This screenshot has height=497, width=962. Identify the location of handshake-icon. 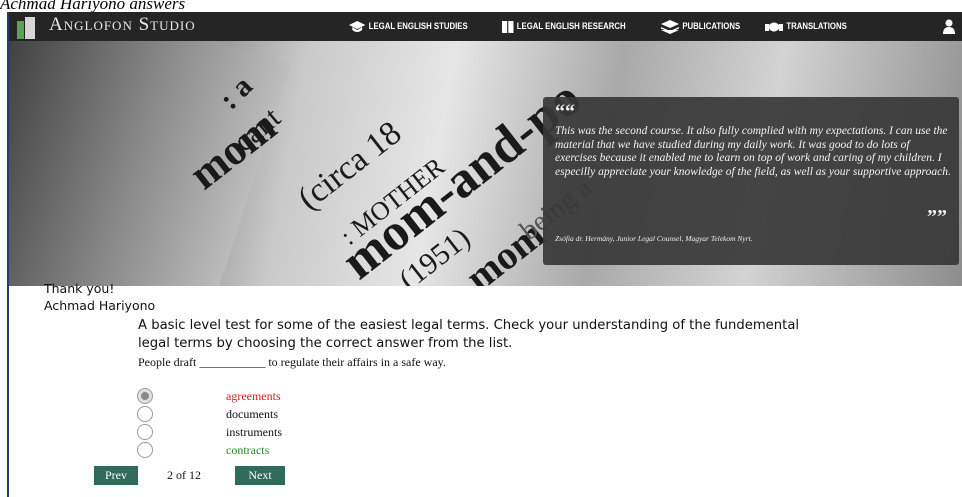
(774, 26).